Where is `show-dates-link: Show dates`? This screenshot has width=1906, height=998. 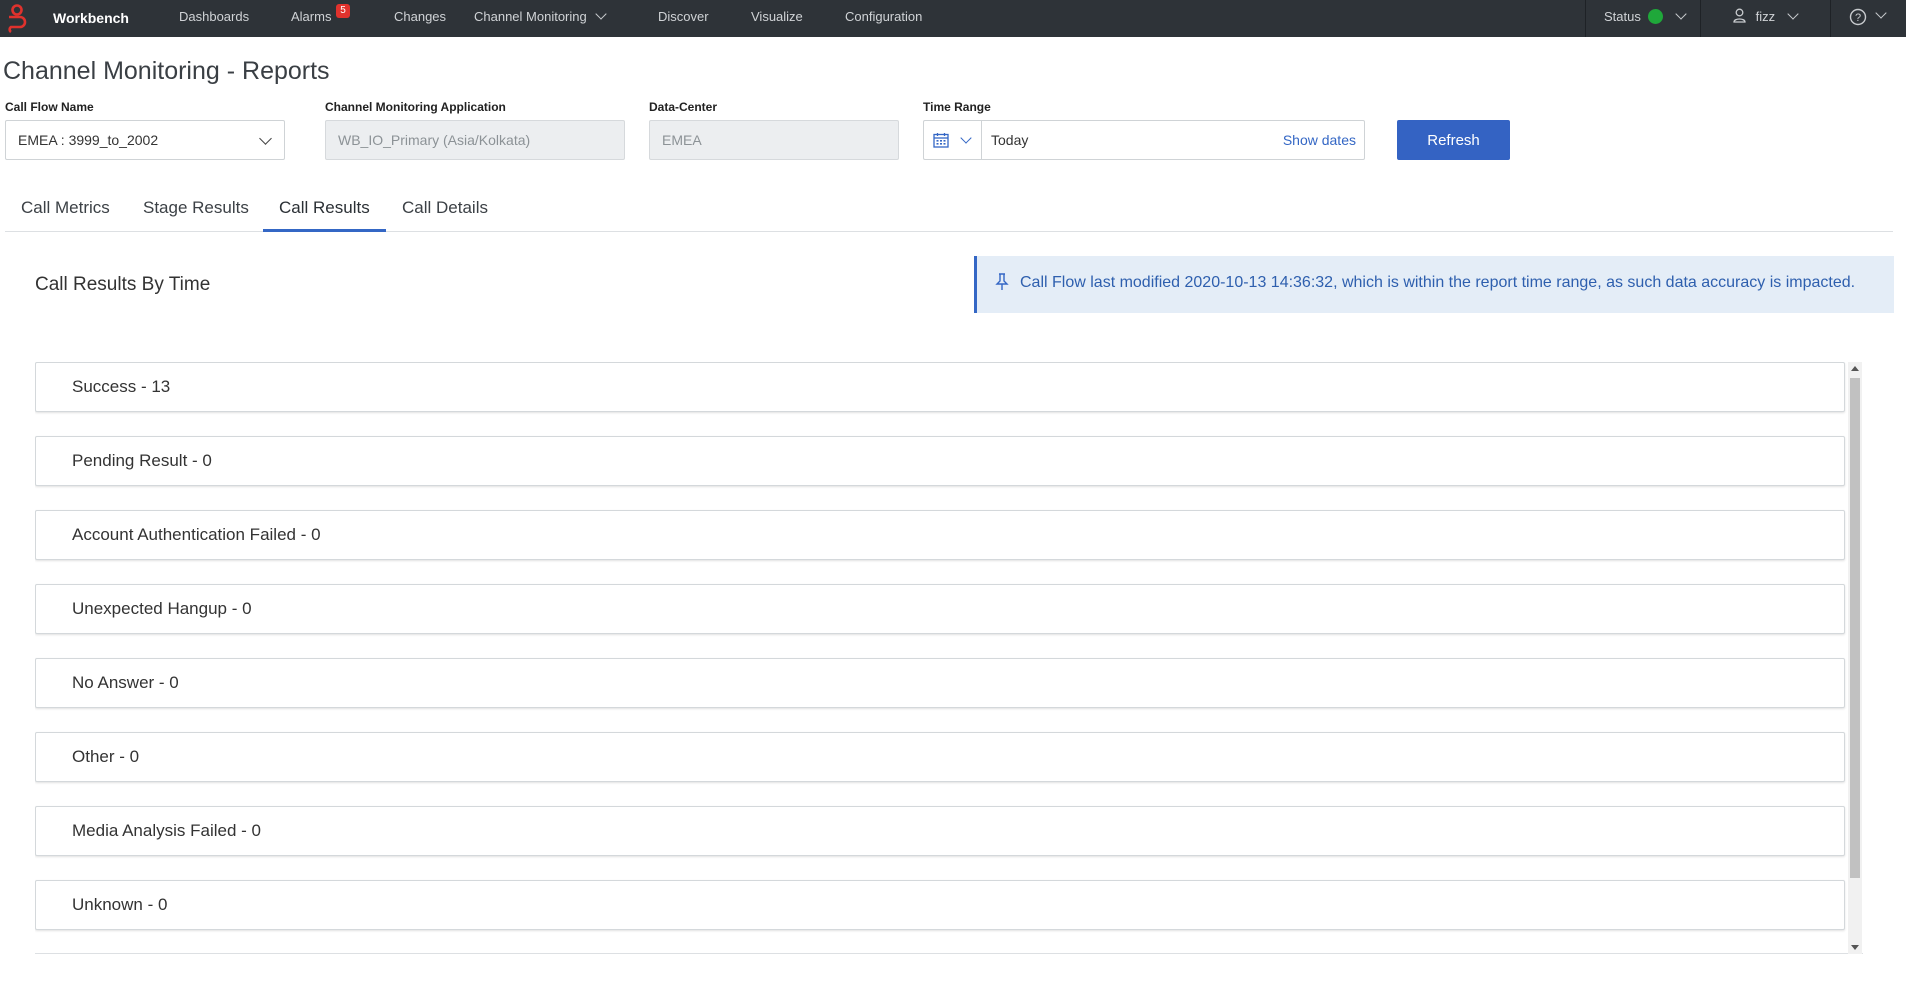
show-dates-link: Show dates is located at coordinates (1319, 140).